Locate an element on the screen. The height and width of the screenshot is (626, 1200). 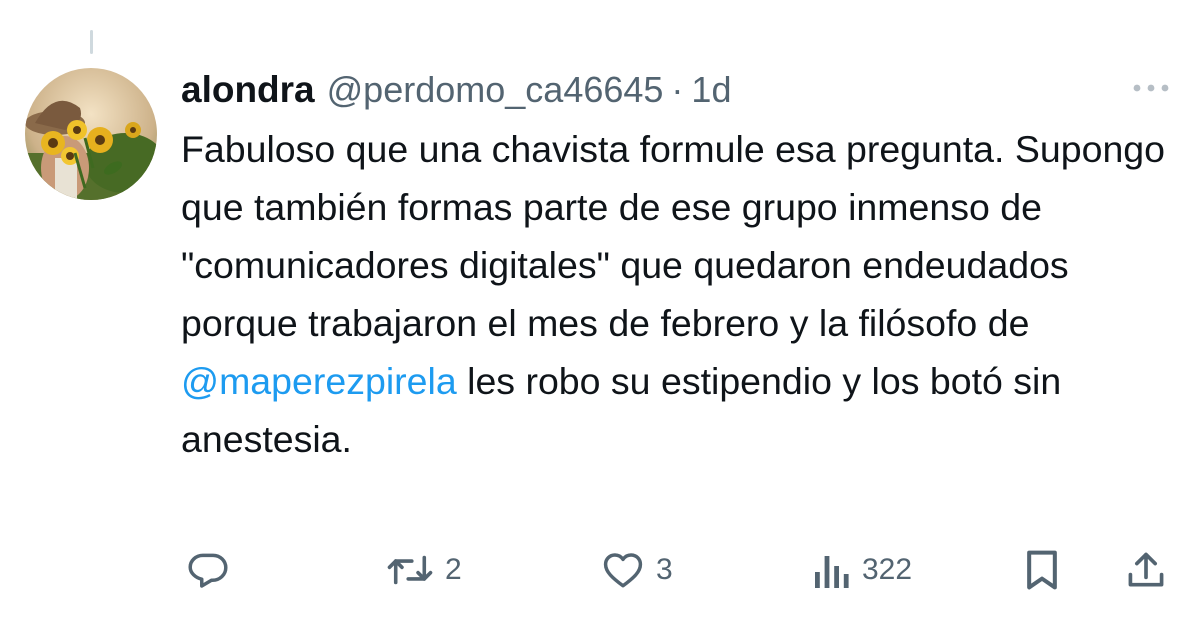
more-options-button is located at coordinates (1151, 88).